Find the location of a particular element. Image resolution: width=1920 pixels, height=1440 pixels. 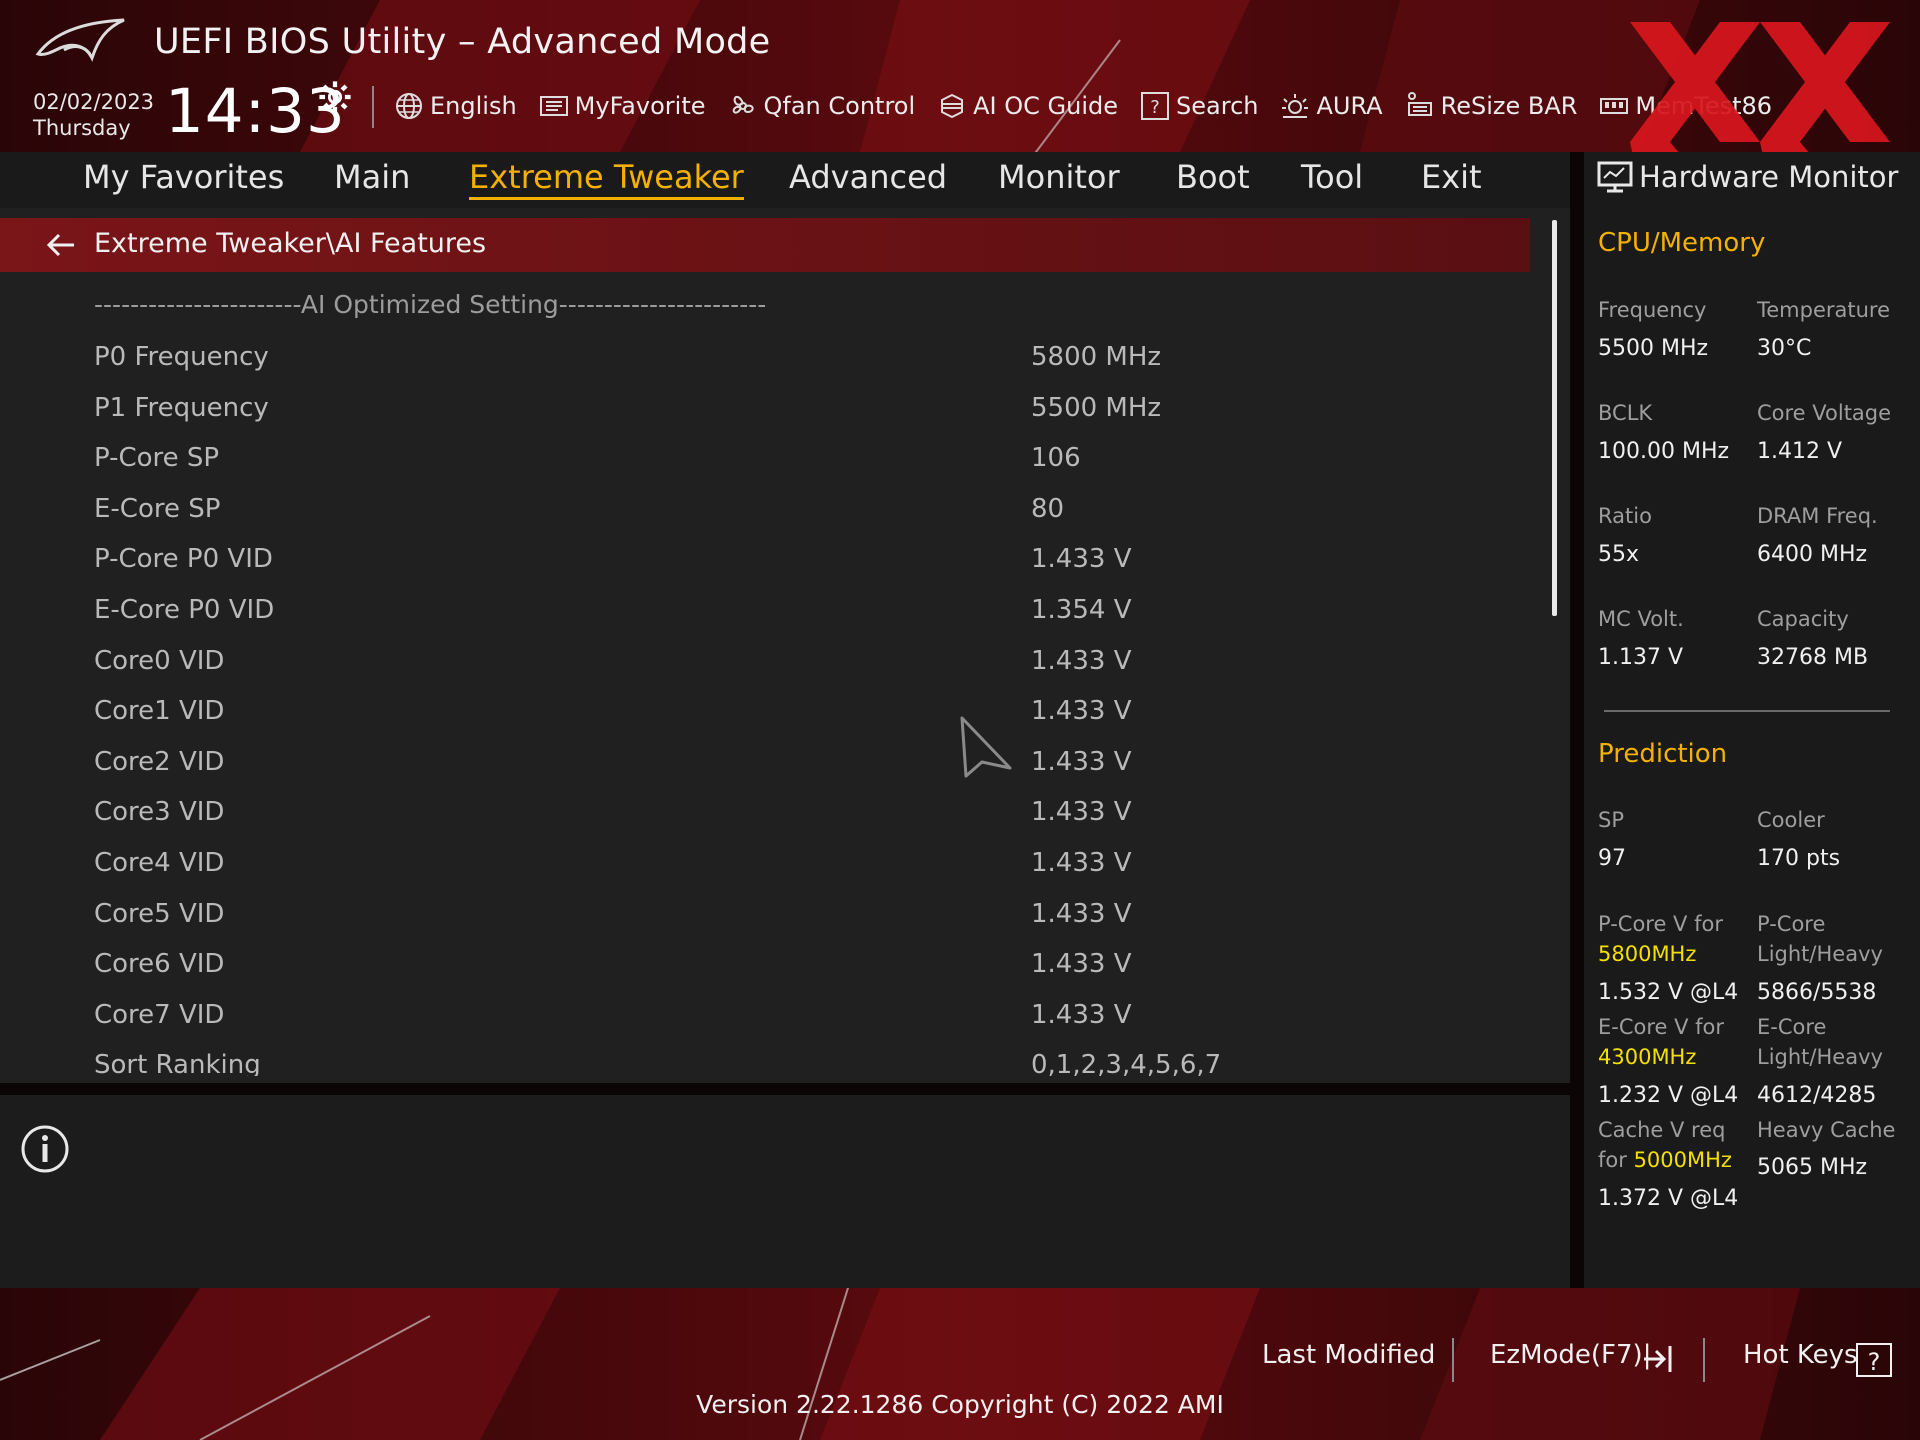

setting-row: P1 Frequency 5500 MHz is located at coordinates (770, 410).